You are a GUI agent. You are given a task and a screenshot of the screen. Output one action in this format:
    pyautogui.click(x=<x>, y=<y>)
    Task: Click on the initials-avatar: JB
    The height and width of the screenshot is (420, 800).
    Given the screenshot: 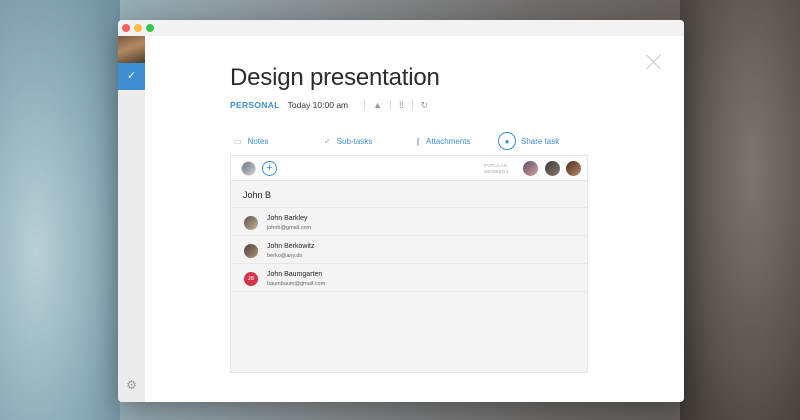 What is the action you would take?
    pyautogui.click(x=251, y=279)
    